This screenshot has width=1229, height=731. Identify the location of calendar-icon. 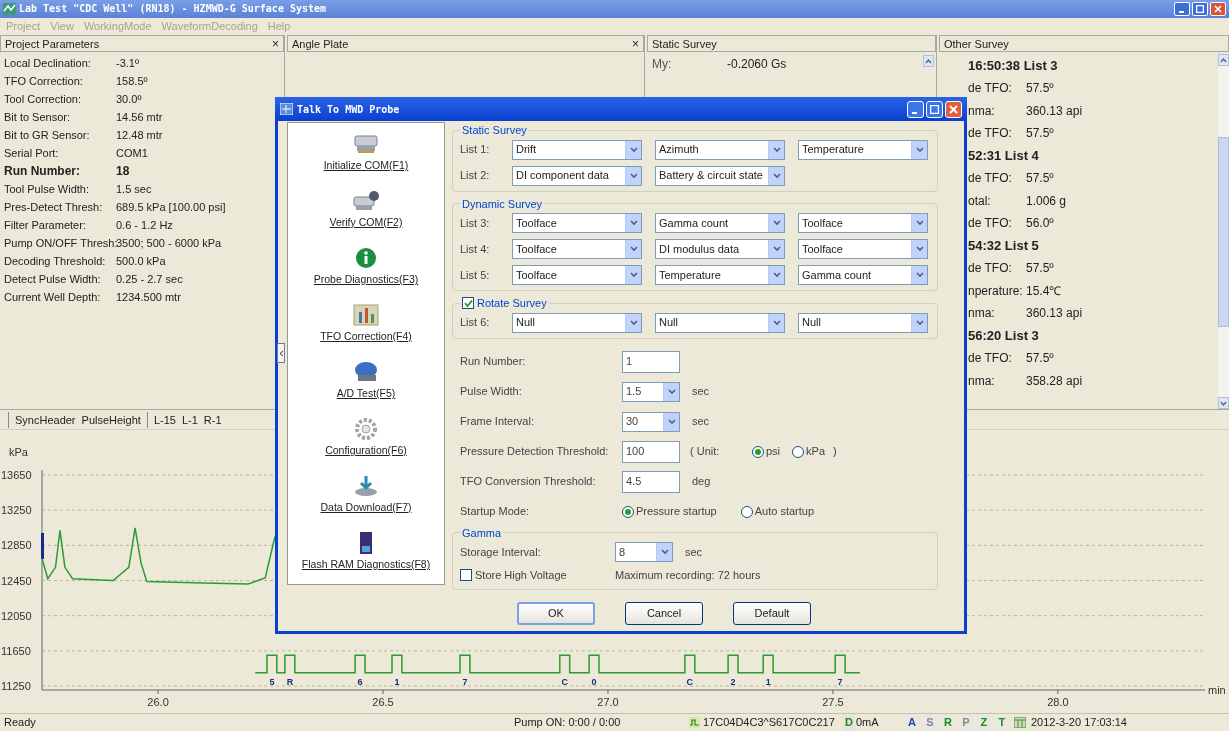
(1019, 723).